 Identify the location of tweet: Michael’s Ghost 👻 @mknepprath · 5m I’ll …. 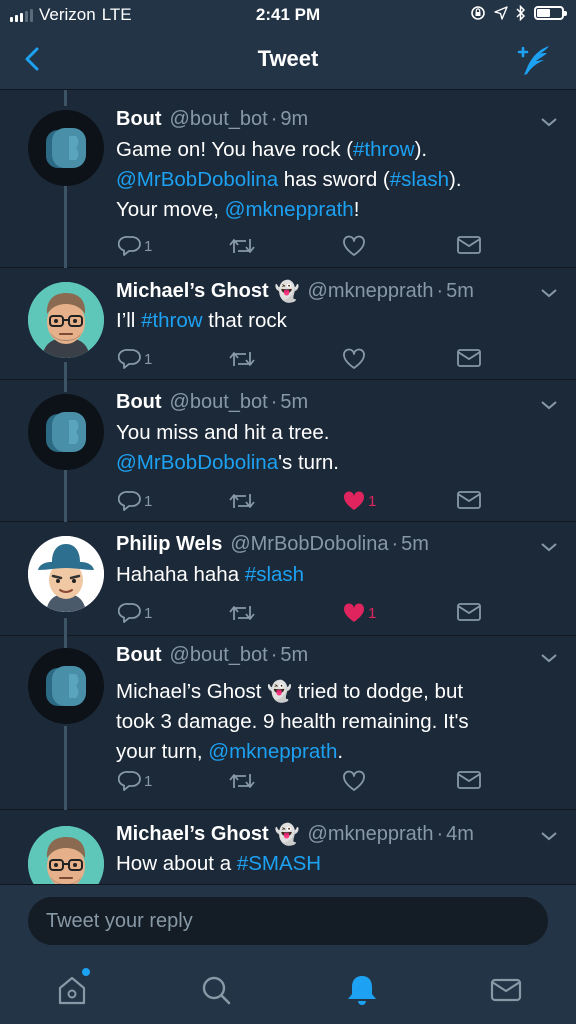
(288, 324).